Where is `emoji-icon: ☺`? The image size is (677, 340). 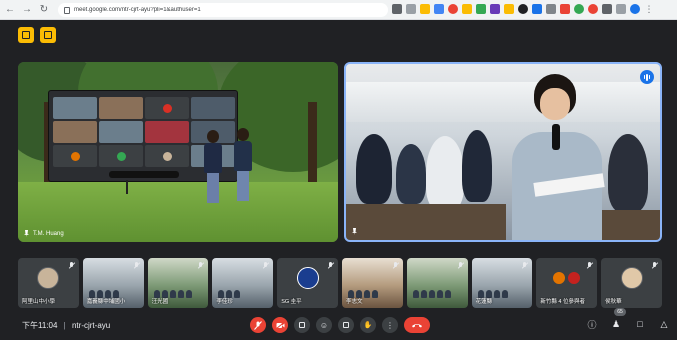 emoji-icon: ☺ is located at coordinates (324, 325).